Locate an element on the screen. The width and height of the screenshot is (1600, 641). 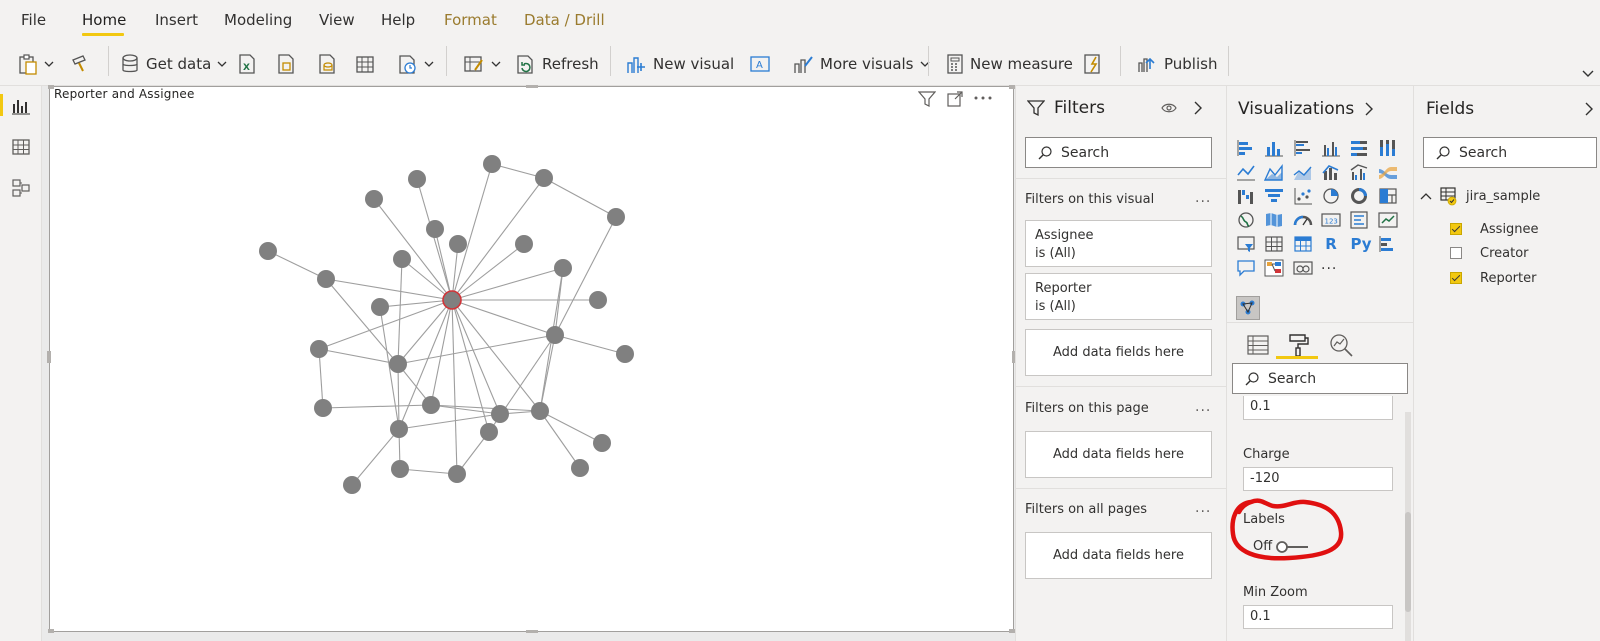
fields-tab-icon is located at coordinates (1258, 345).